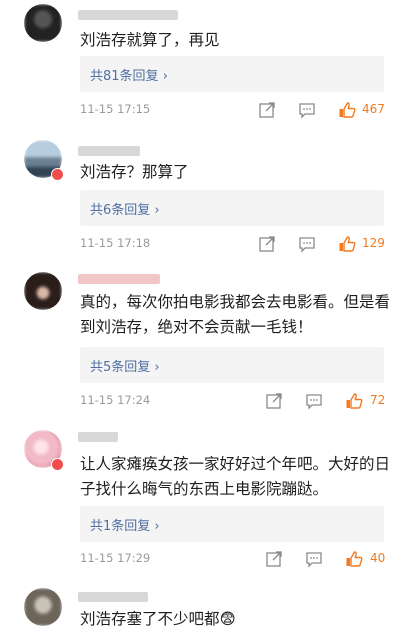 The height and width of the screenshot is (640, 415). I want to click on comment-text: 刘浩存塞了不少吧都😨, so click(236, 619).